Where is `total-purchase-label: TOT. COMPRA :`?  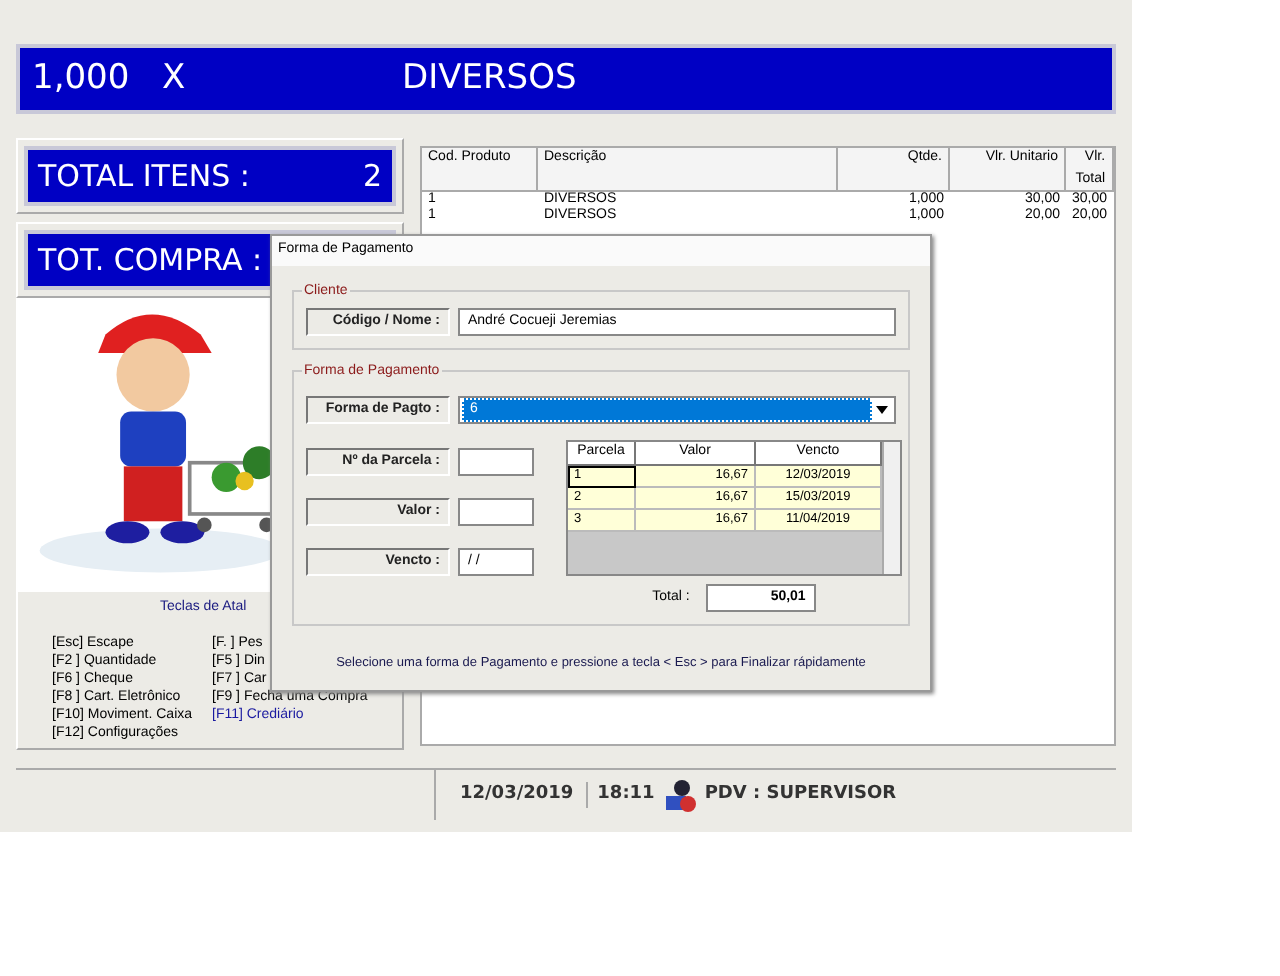
total-purchase-label: TOT. COMPRA : is located at coordinates (150, 260).